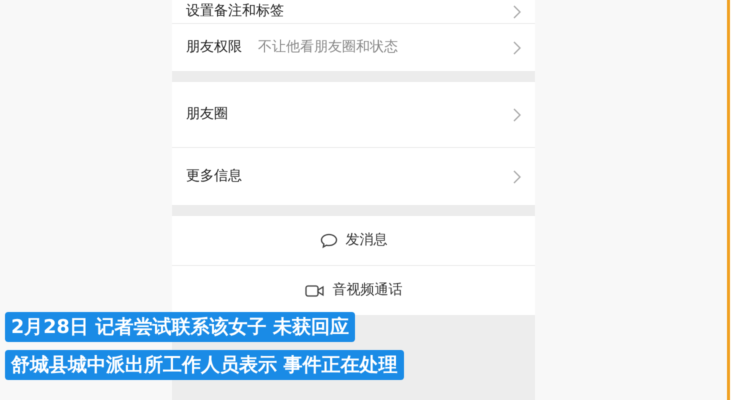 The width and height of the screenshot is (749, 400). I want to click on item-label: 朋友圈, so click(207, 114).